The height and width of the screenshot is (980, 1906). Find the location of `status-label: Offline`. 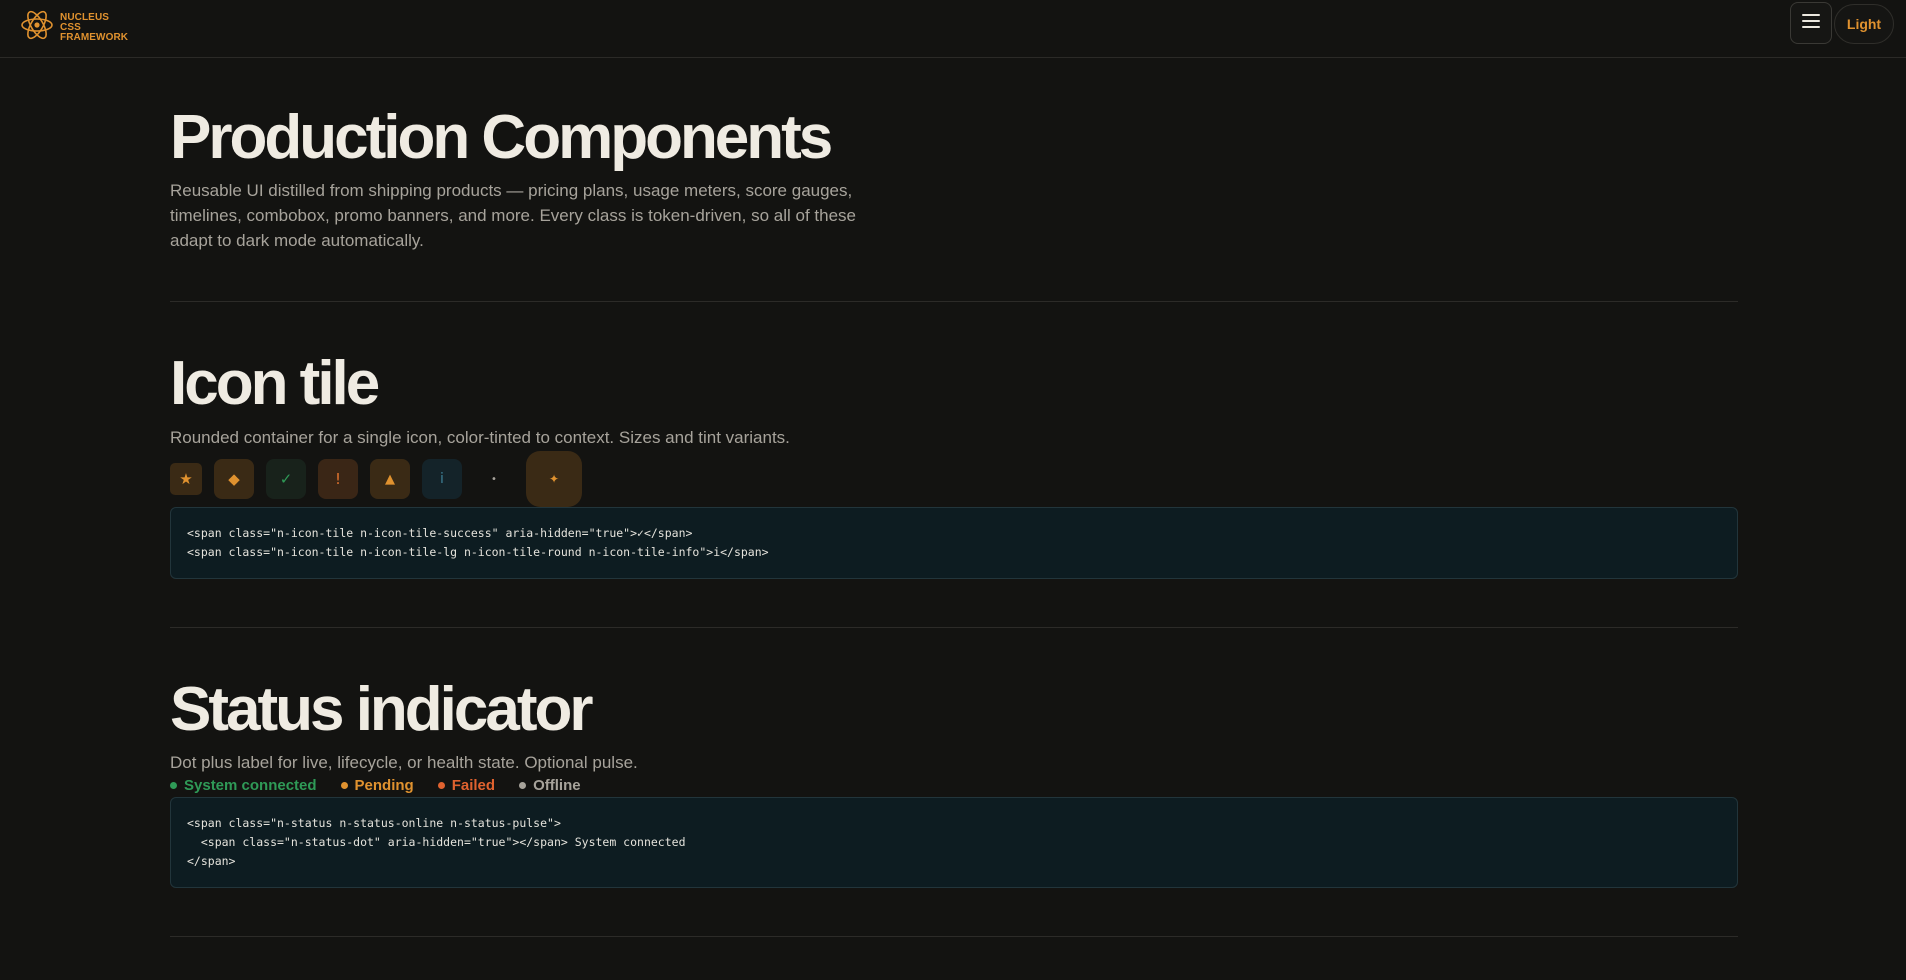

status-label: Offline is located at coordinates (557, 785).